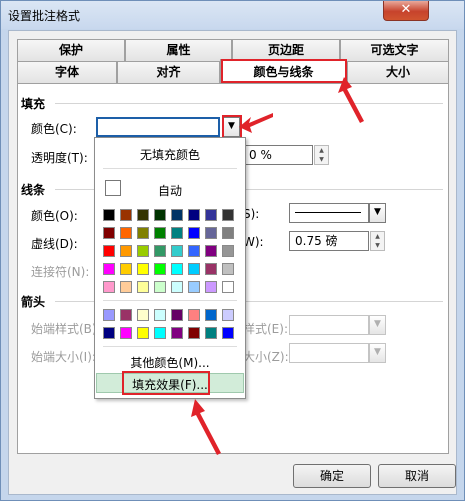 The width and height of the screenshot is (465, 501). Describe the element at coordinates (54, 216) in the screenshot. I see `line-color-label: 颜色(O):` at that location.